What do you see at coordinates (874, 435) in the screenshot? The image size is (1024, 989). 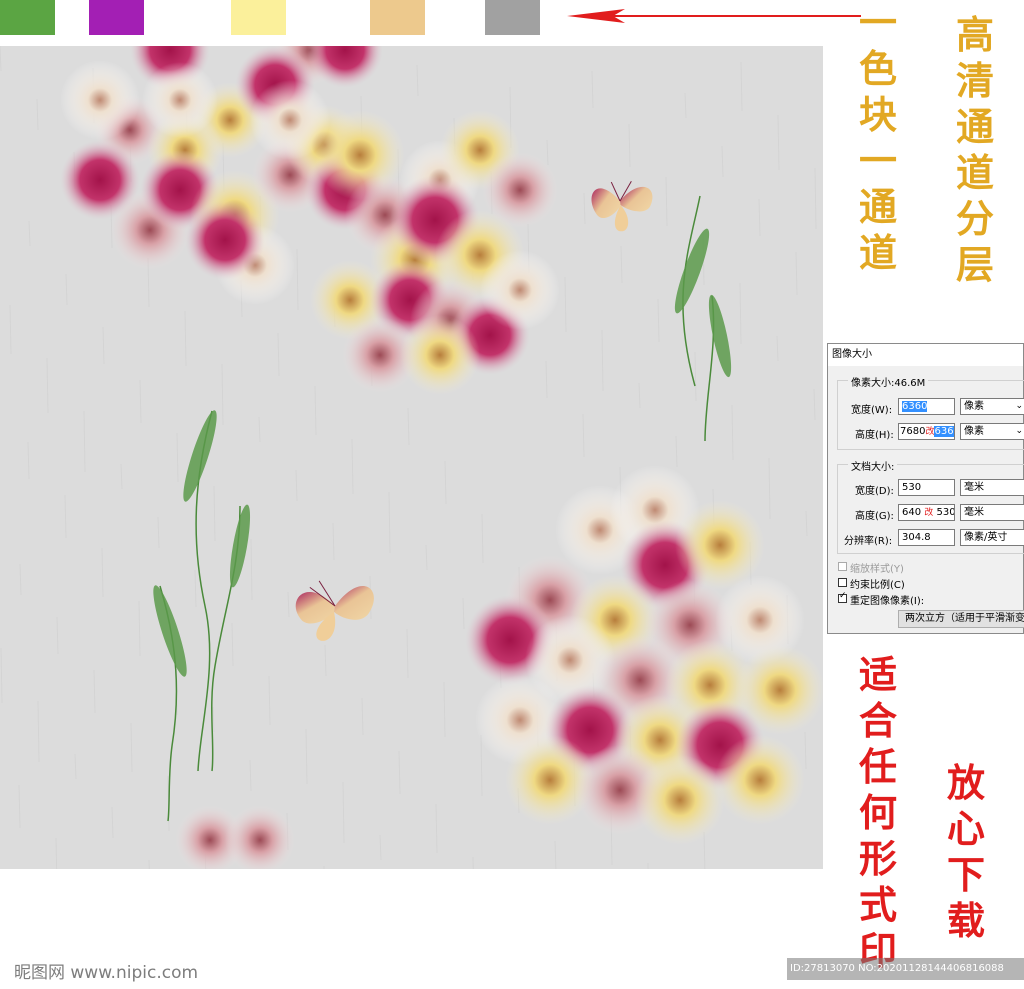 I see `height-label: 高度(H):` at bounding box center [874, 435].